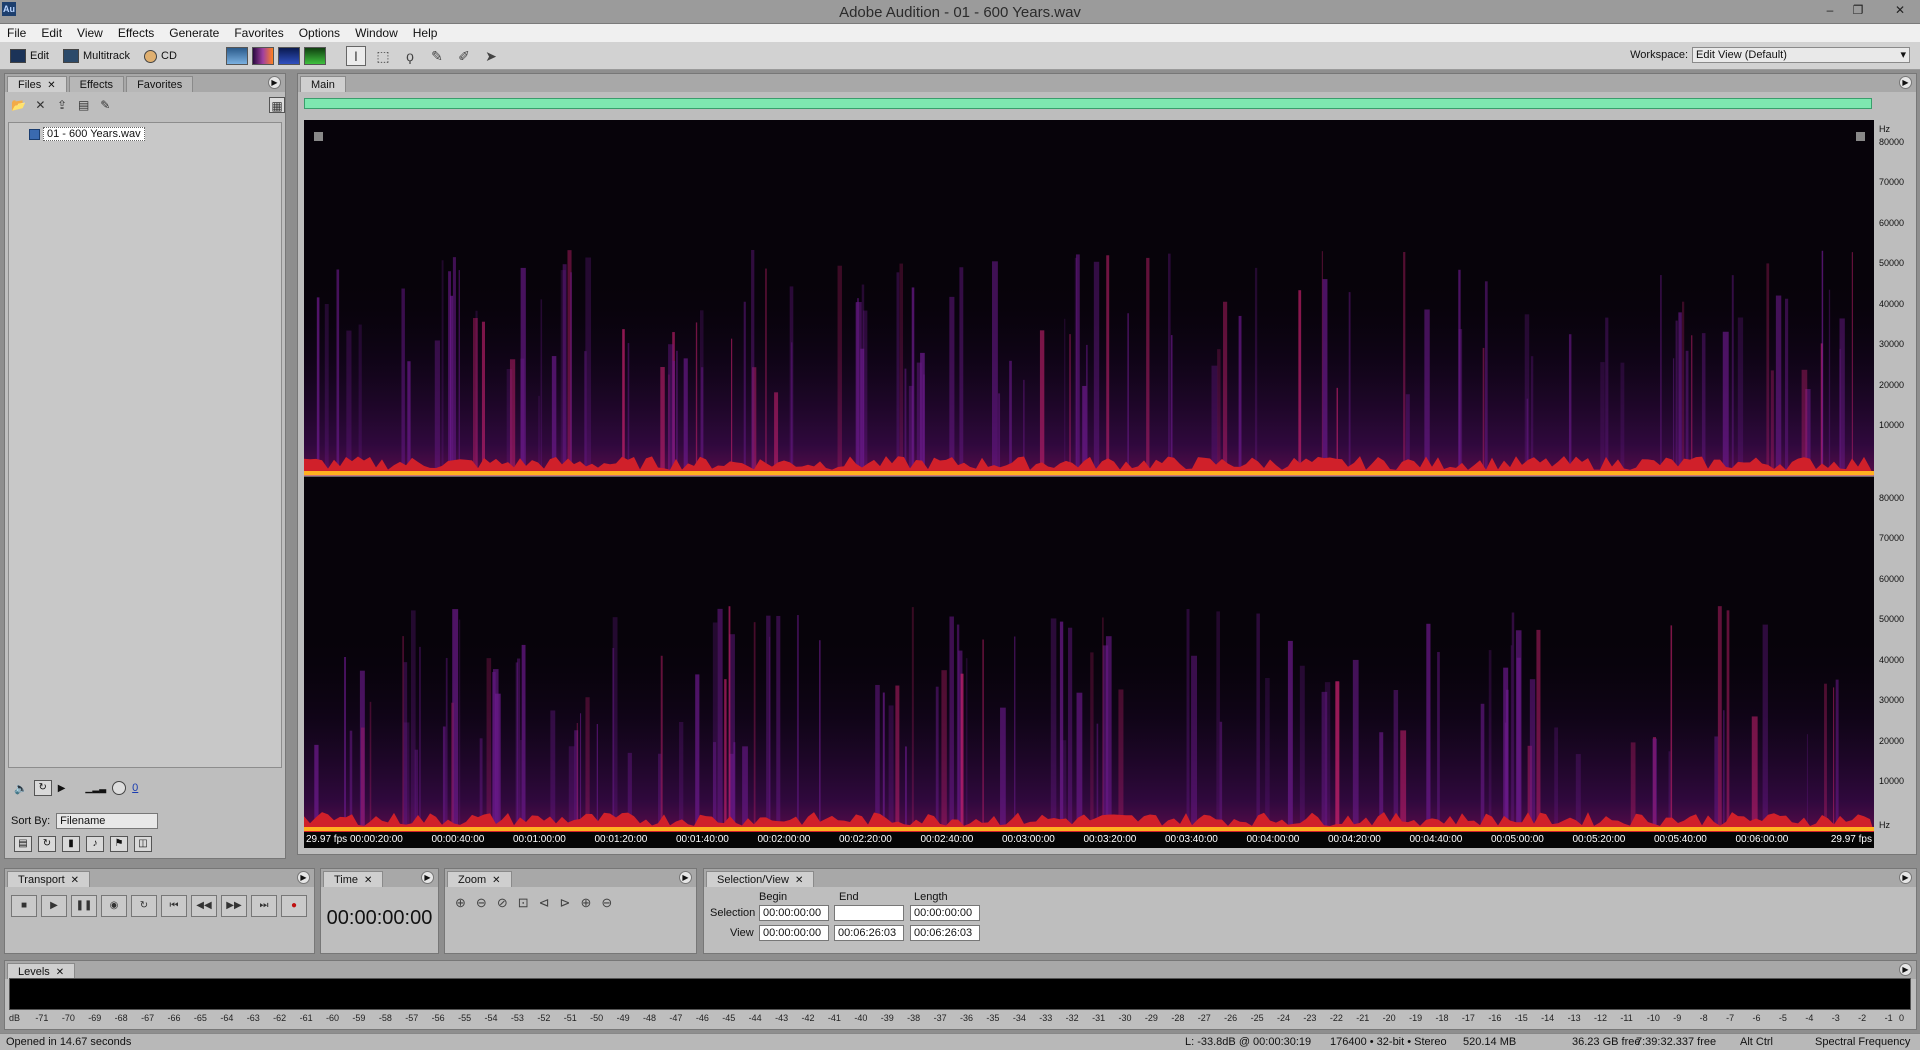 The image size is (1920, 1050). I want to click on selection-length-field: 00:00:00:00, so click(945, 913).